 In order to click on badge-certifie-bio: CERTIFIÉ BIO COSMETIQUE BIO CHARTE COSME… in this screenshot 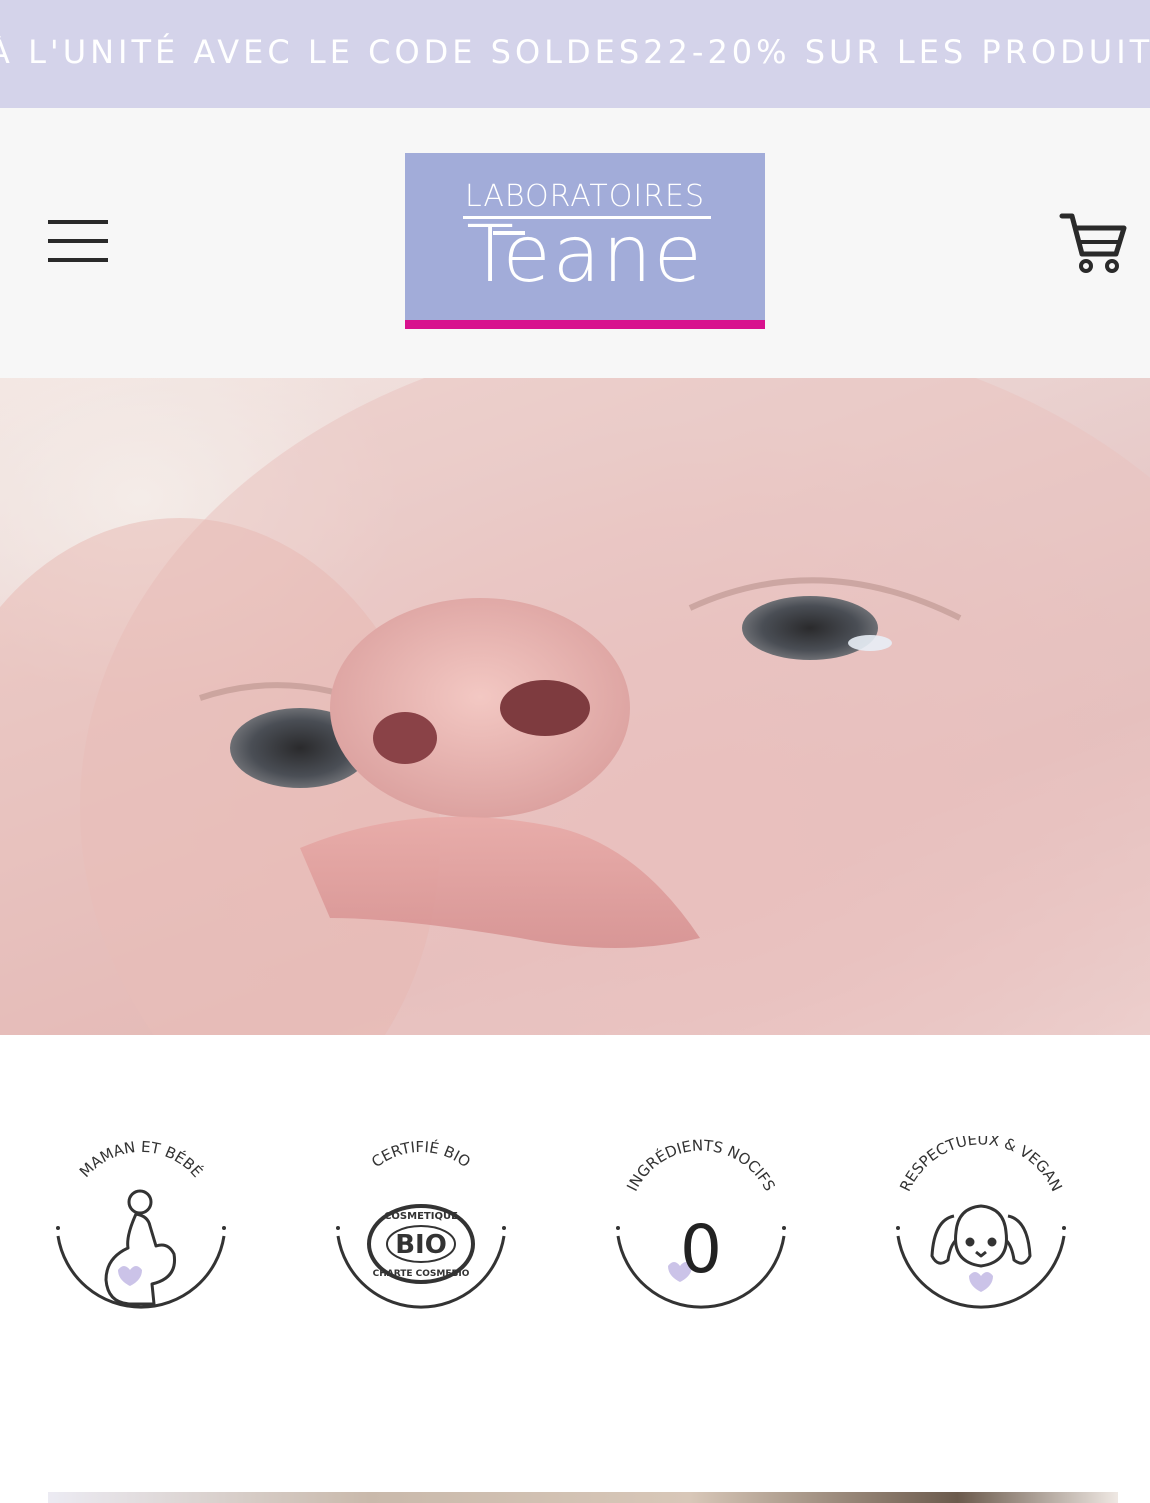, I will do `click(421, 1236)`.